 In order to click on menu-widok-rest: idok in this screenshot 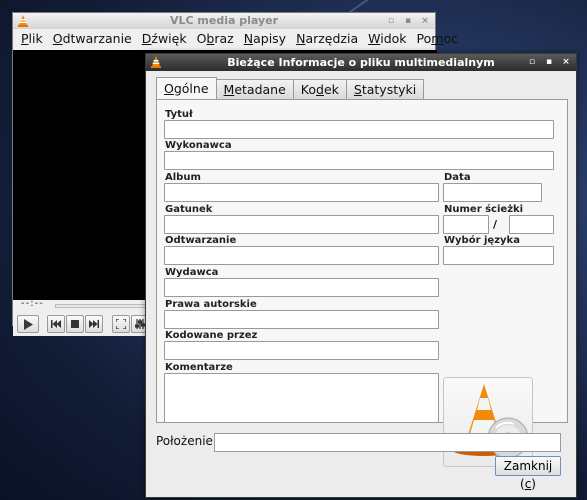, I will do `click(393, 38)`.